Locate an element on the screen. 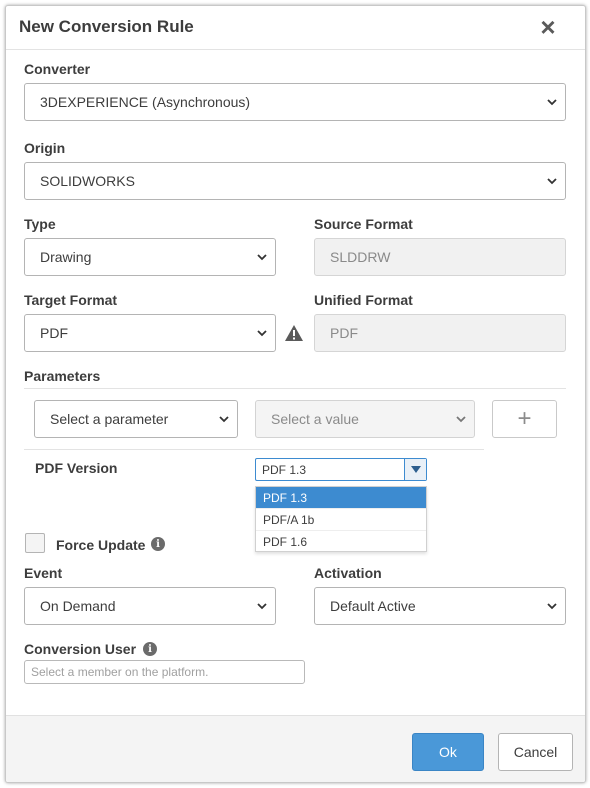 The width and height of the screenshot is (590, 788). converter-select: 3DEXPERIENCE (Asynchronous) is located at coordinates (295, 102).